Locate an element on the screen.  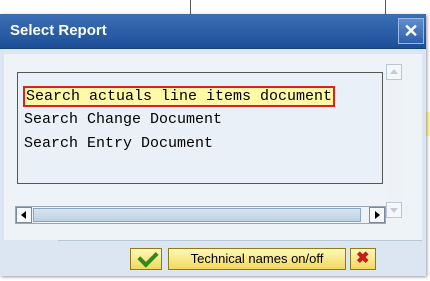
scroll-right-icon is located at coordinates (377, 215).